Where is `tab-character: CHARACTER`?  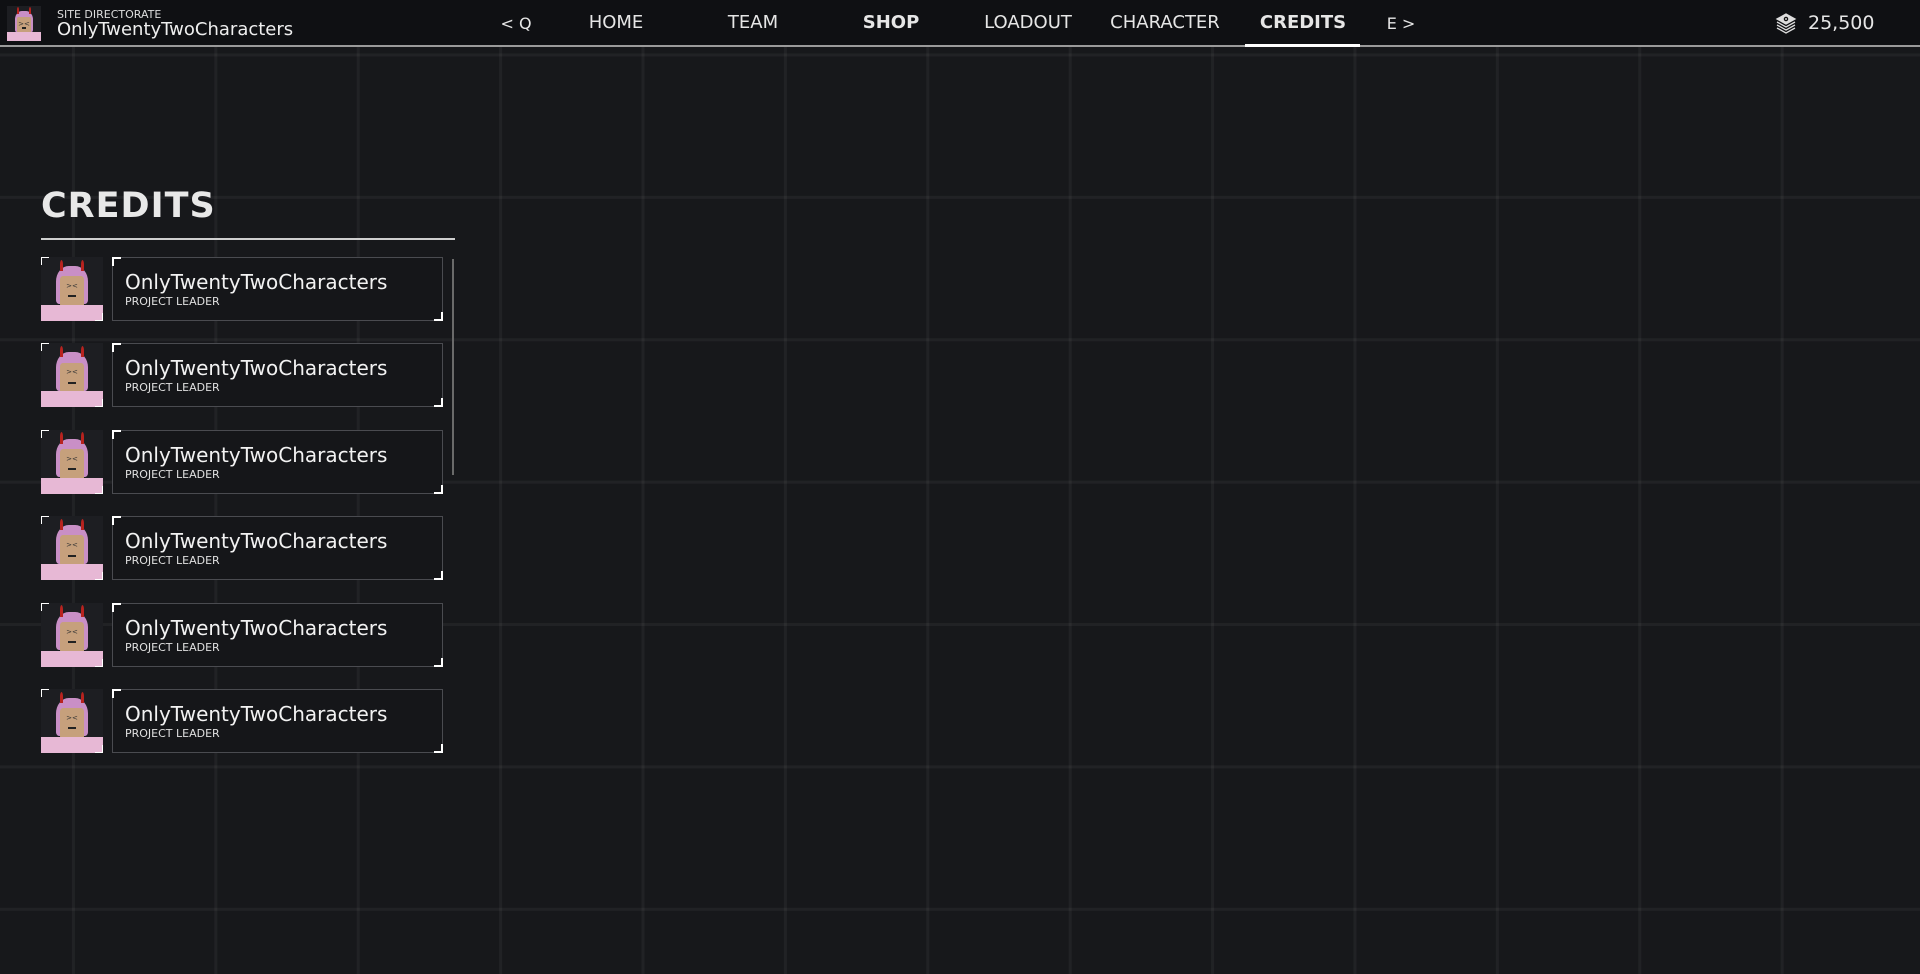
tab-character: CHARACTER is located at coordinates (1165, 22).